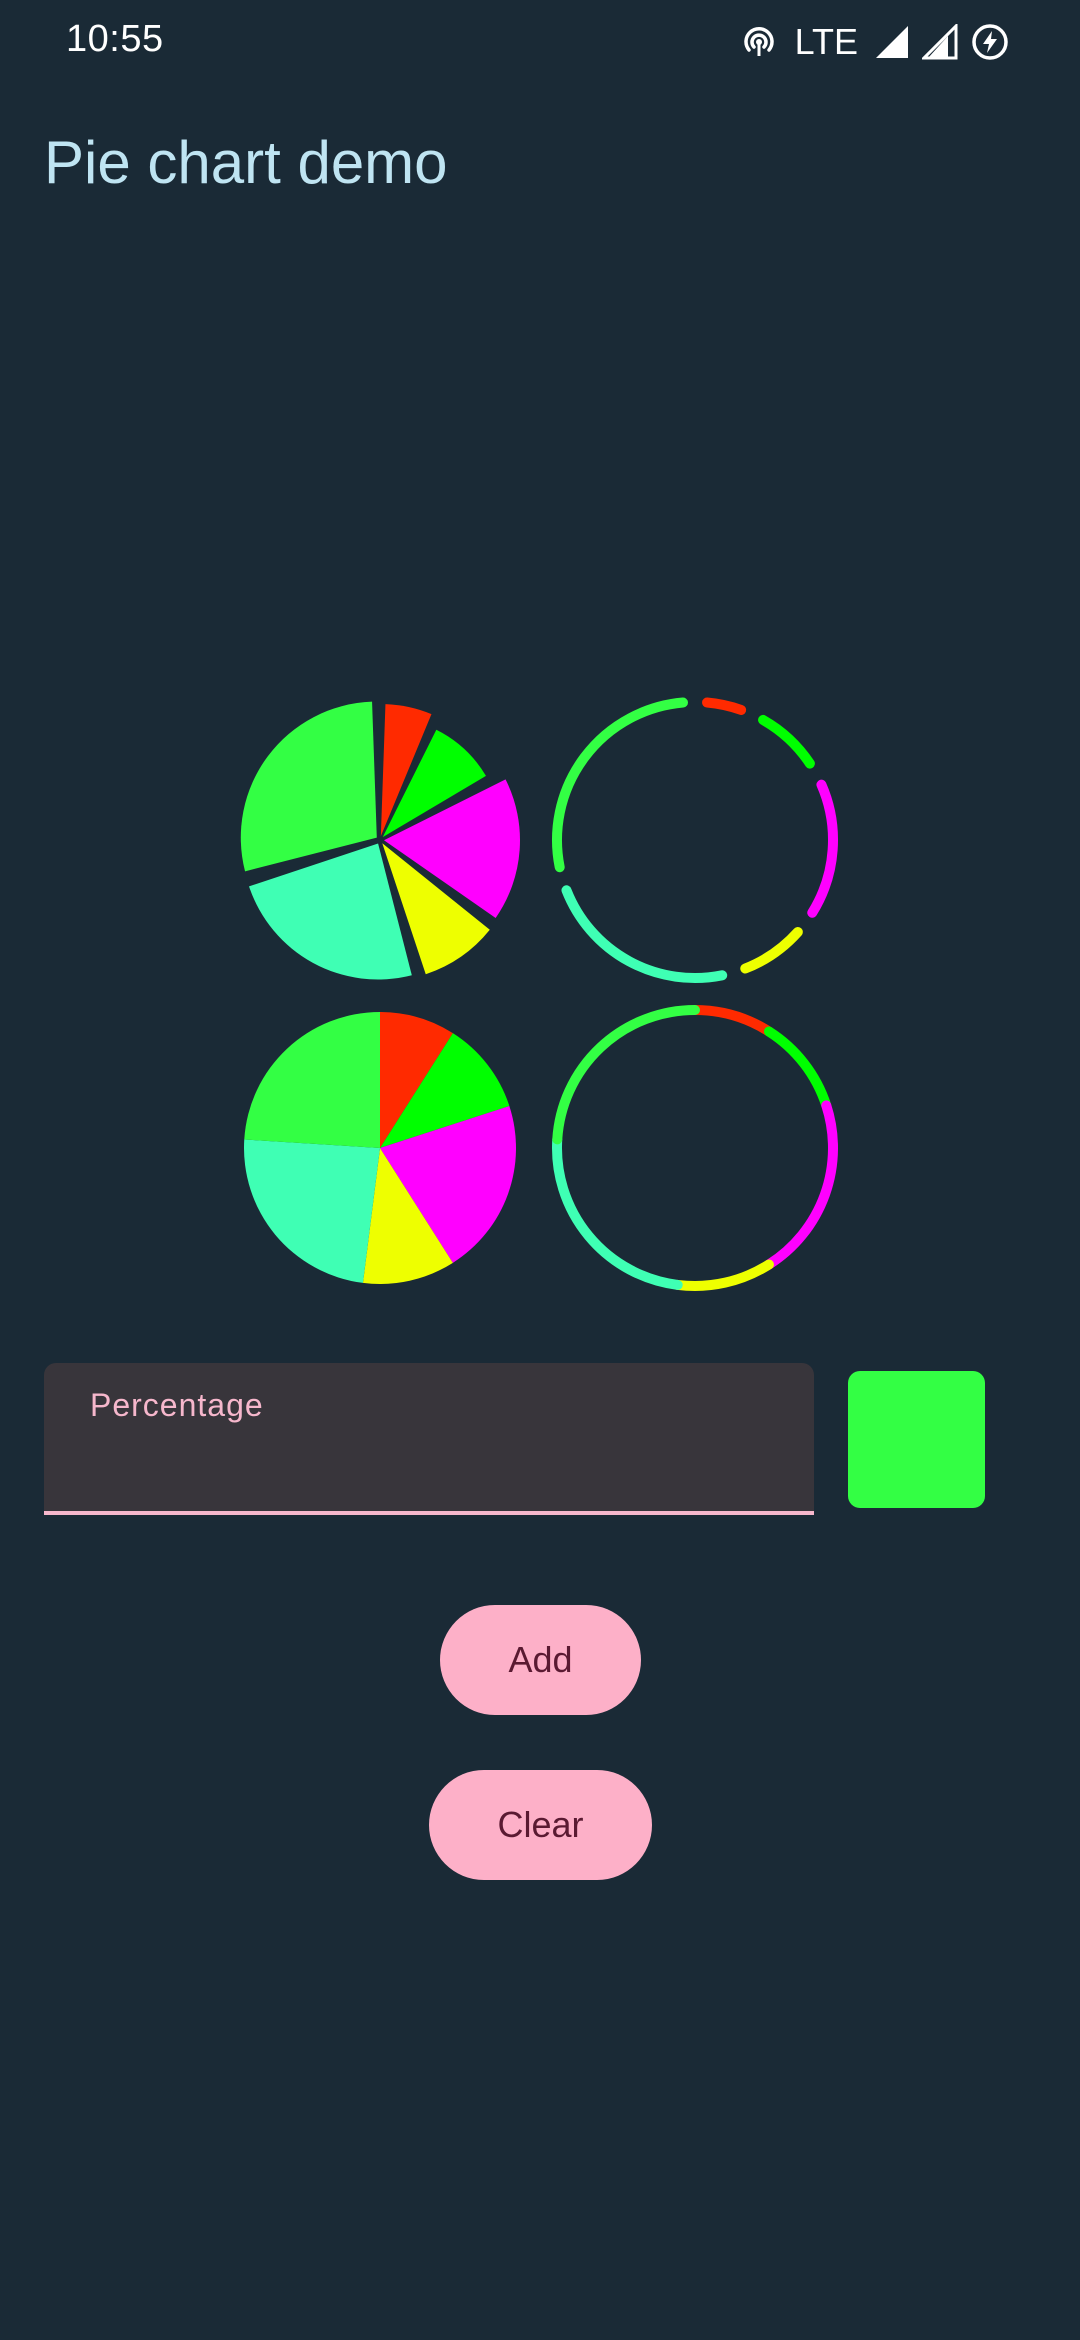 The height and width of the screenshot is (2340, 1080). What do you see at coordinates (432, 1466) in the screenshot?
I see `percentage-input` at bounding box center [432, 1466].